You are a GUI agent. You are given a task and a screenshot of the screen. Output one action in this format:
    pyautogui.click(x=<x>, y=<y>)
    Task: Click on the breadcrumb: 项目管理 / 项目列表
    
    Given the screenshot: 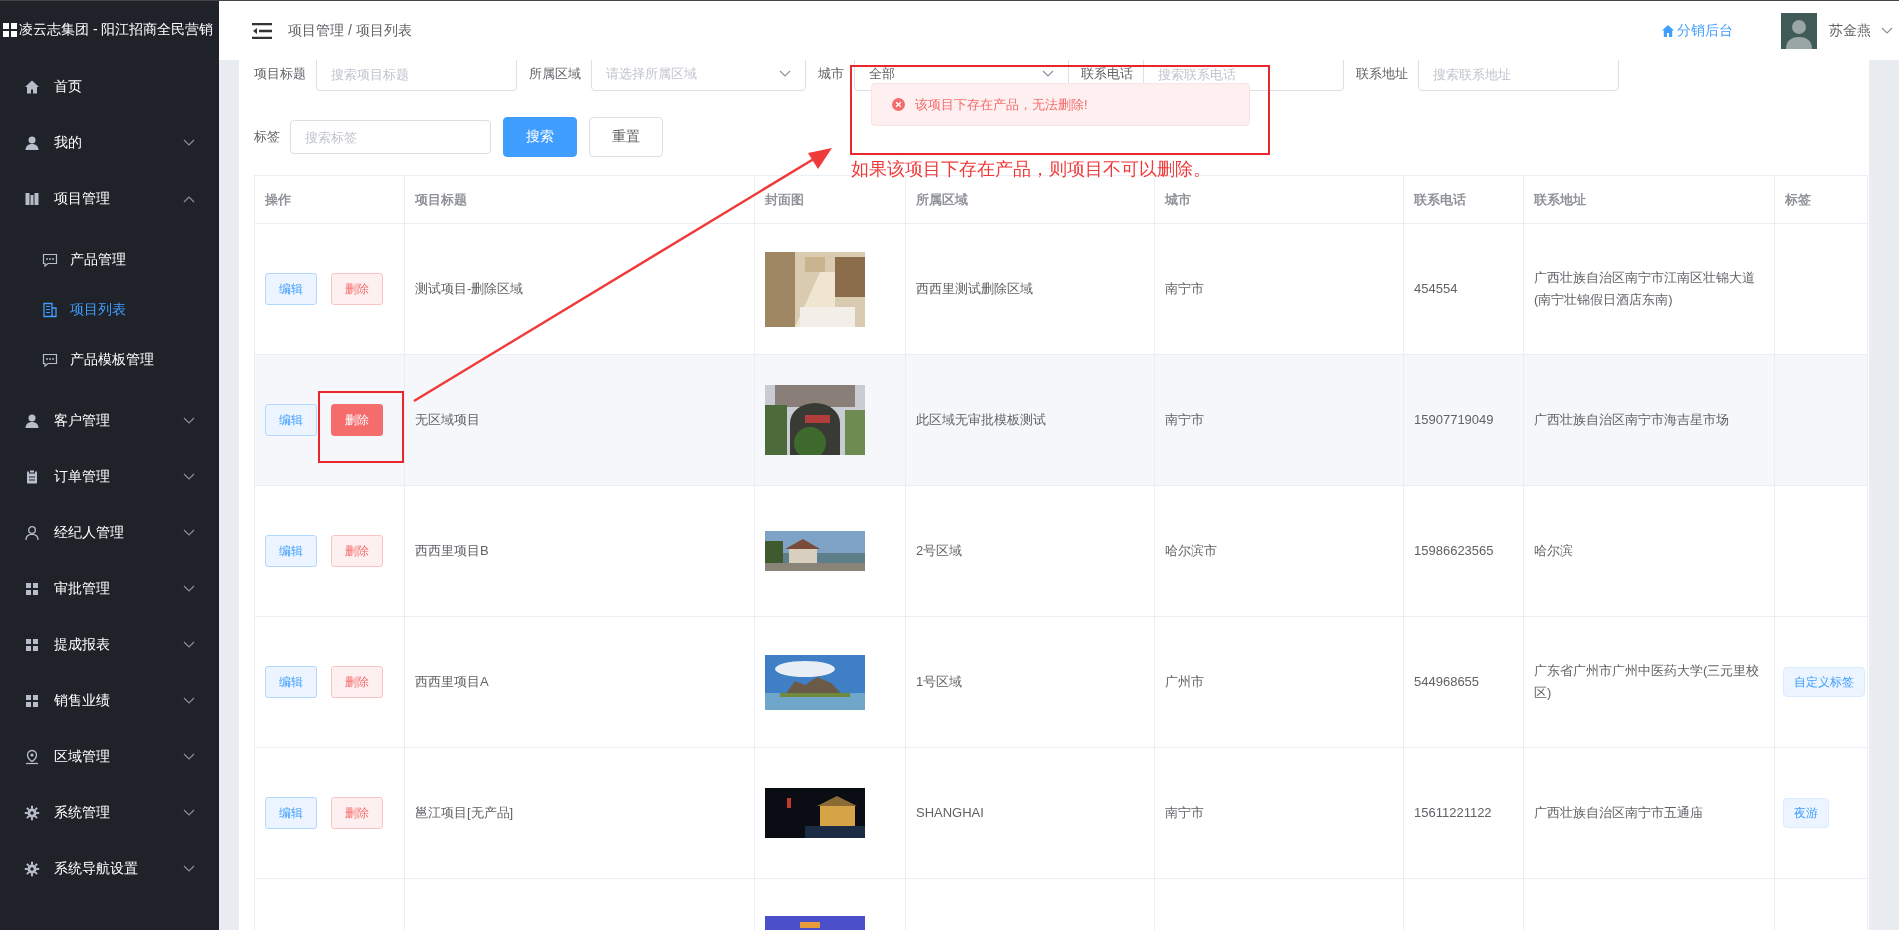 What is the action you would take?
    pyautogui.click(x=350, y=30)
    